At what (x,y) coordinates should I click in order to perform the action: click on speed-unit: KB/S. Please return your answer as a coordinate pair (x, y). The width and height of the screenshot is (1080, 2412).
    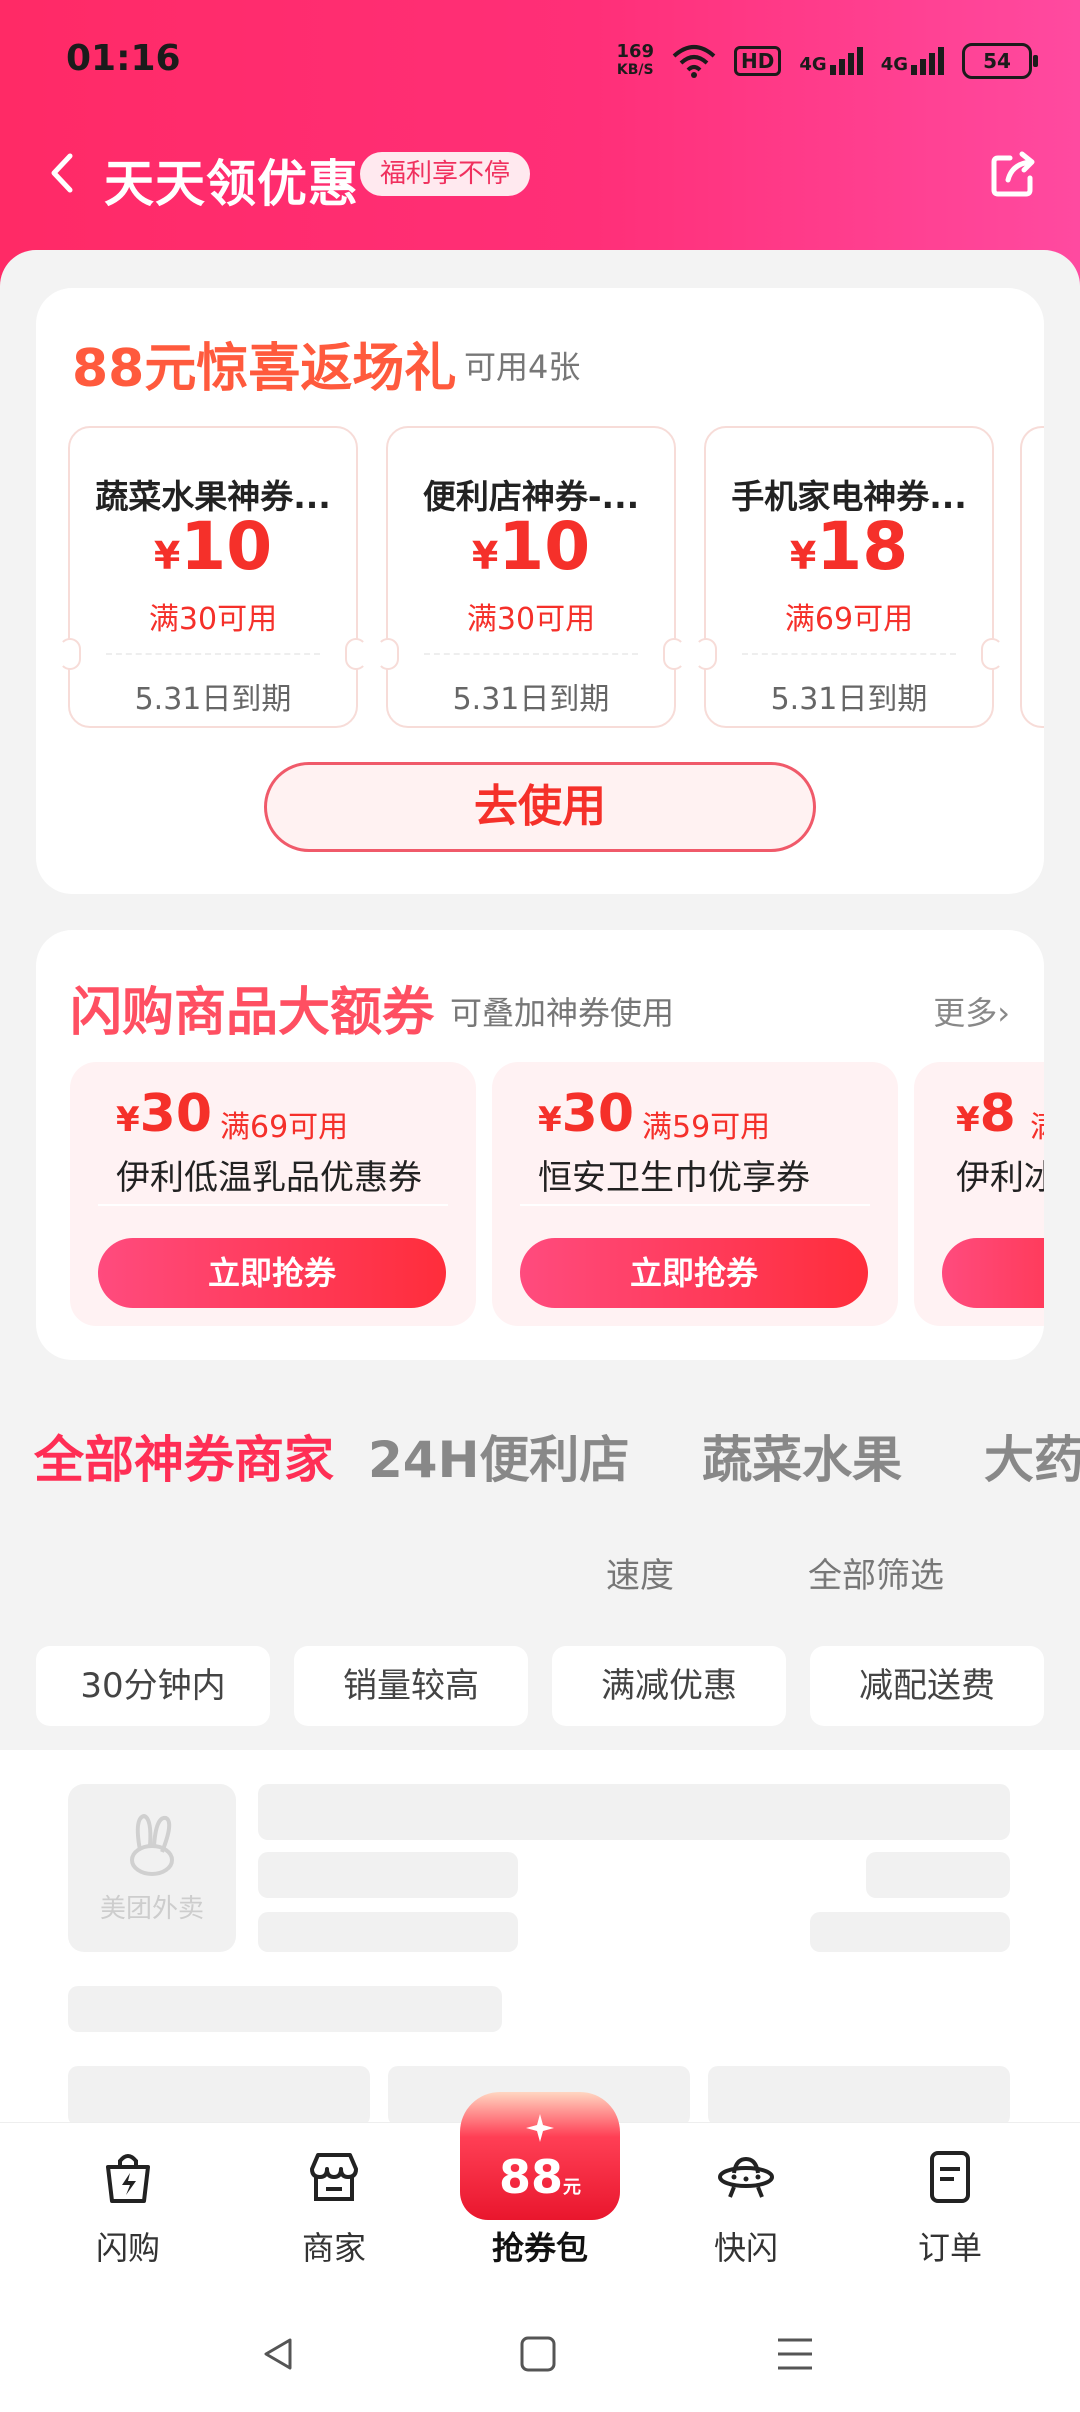
    Looking at the image, I should click on (635, 70).